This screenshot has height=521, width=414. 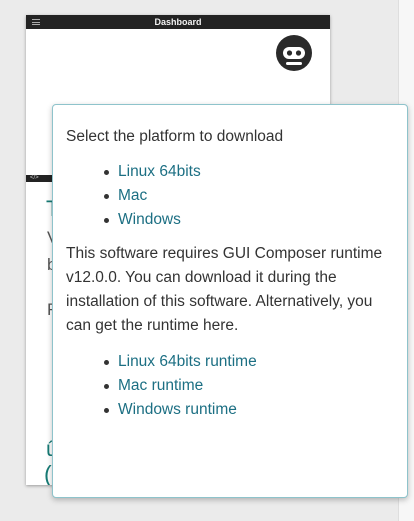 What do you see at coordinates (48, 473) in the screenshot?
I see `background-icon-fragment: (` at bounding box center [48, 473].